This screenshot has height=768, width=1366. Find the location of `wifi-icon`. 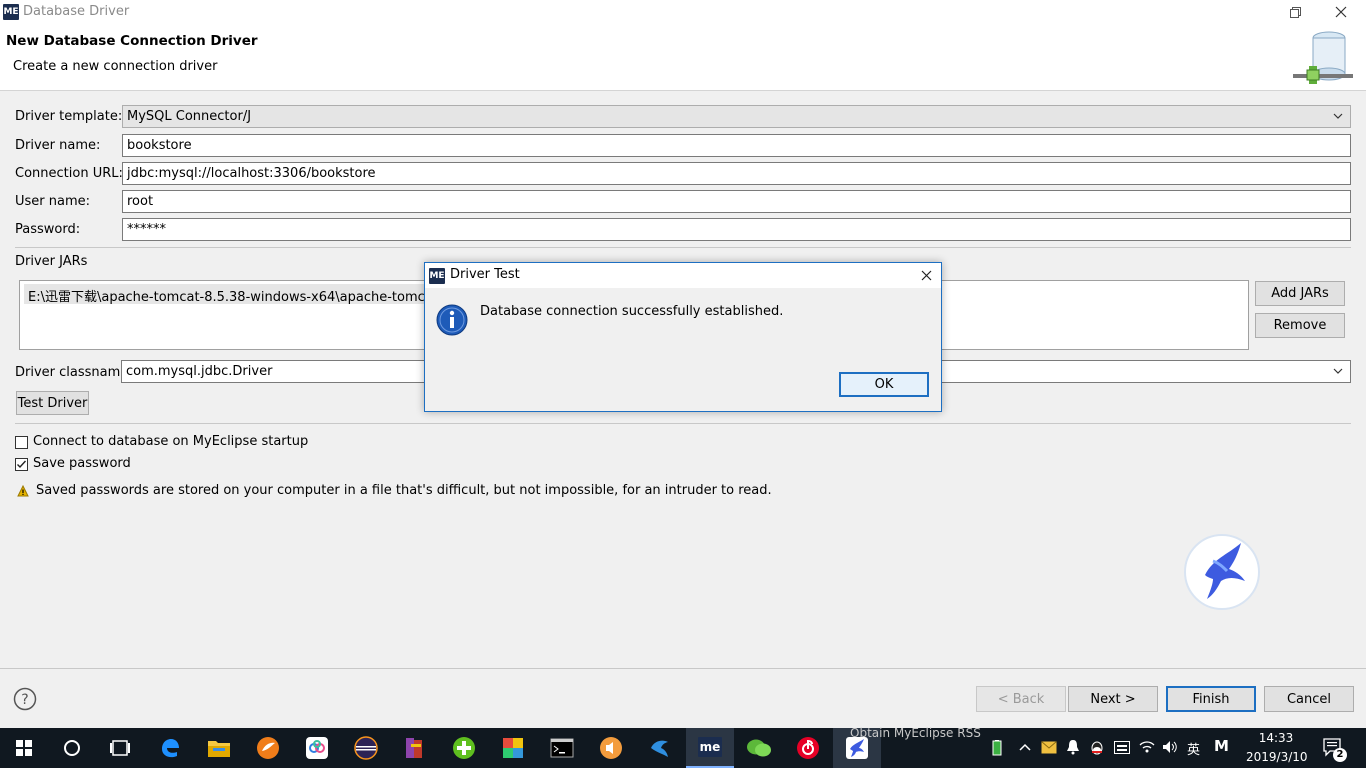

wifi-icon is located at coordinates (1147, 747).